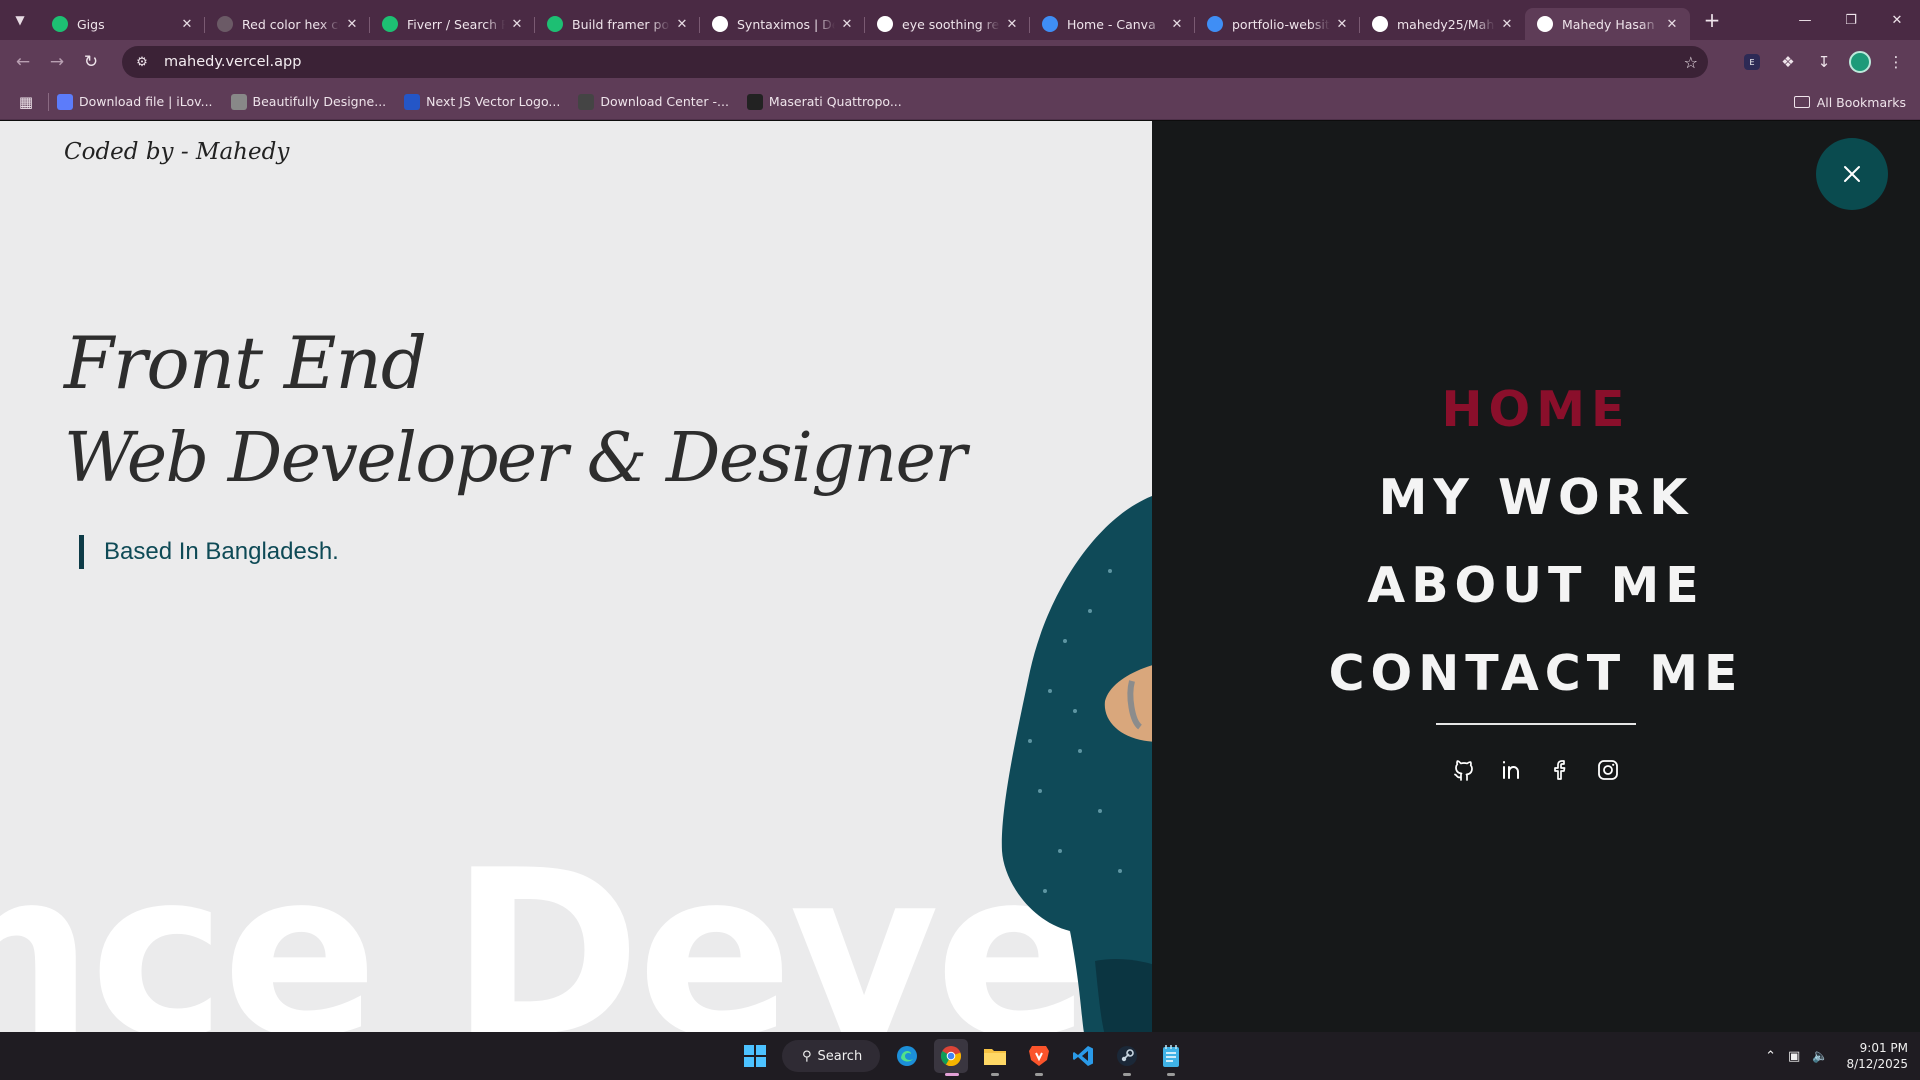  What do you see at coordinates (831, 1056) in the screenshot?
I see `taskbar-search: ⚲ Search` at bounding box center [831, 1056].